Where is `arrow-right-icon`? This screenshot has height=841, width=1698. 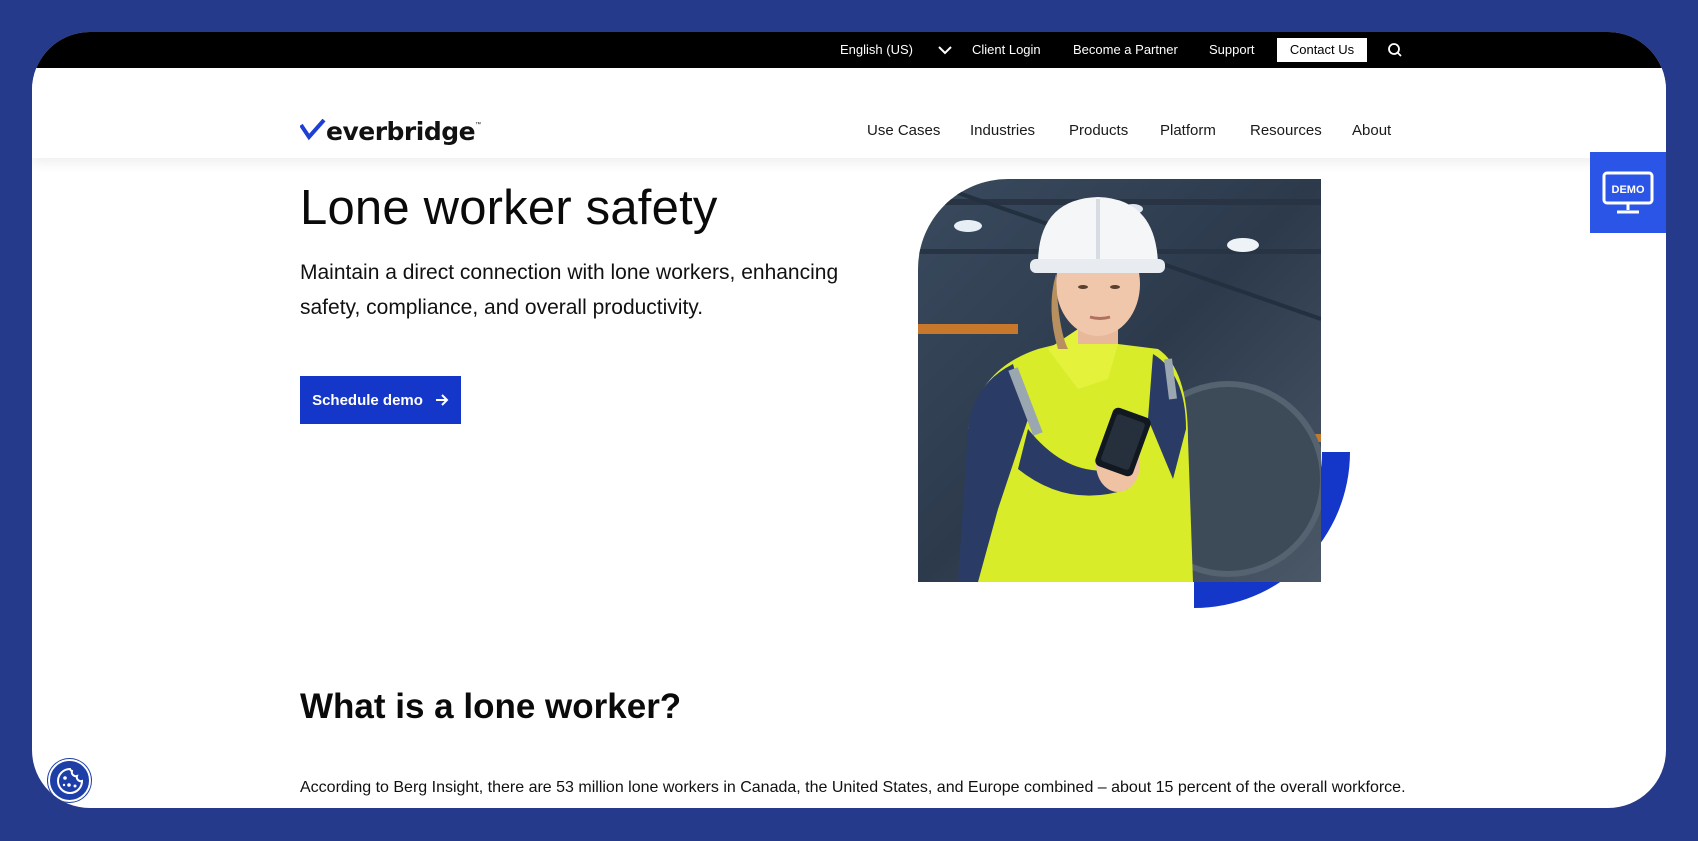
arrow-right-icon is located at coordinates (442, 400).